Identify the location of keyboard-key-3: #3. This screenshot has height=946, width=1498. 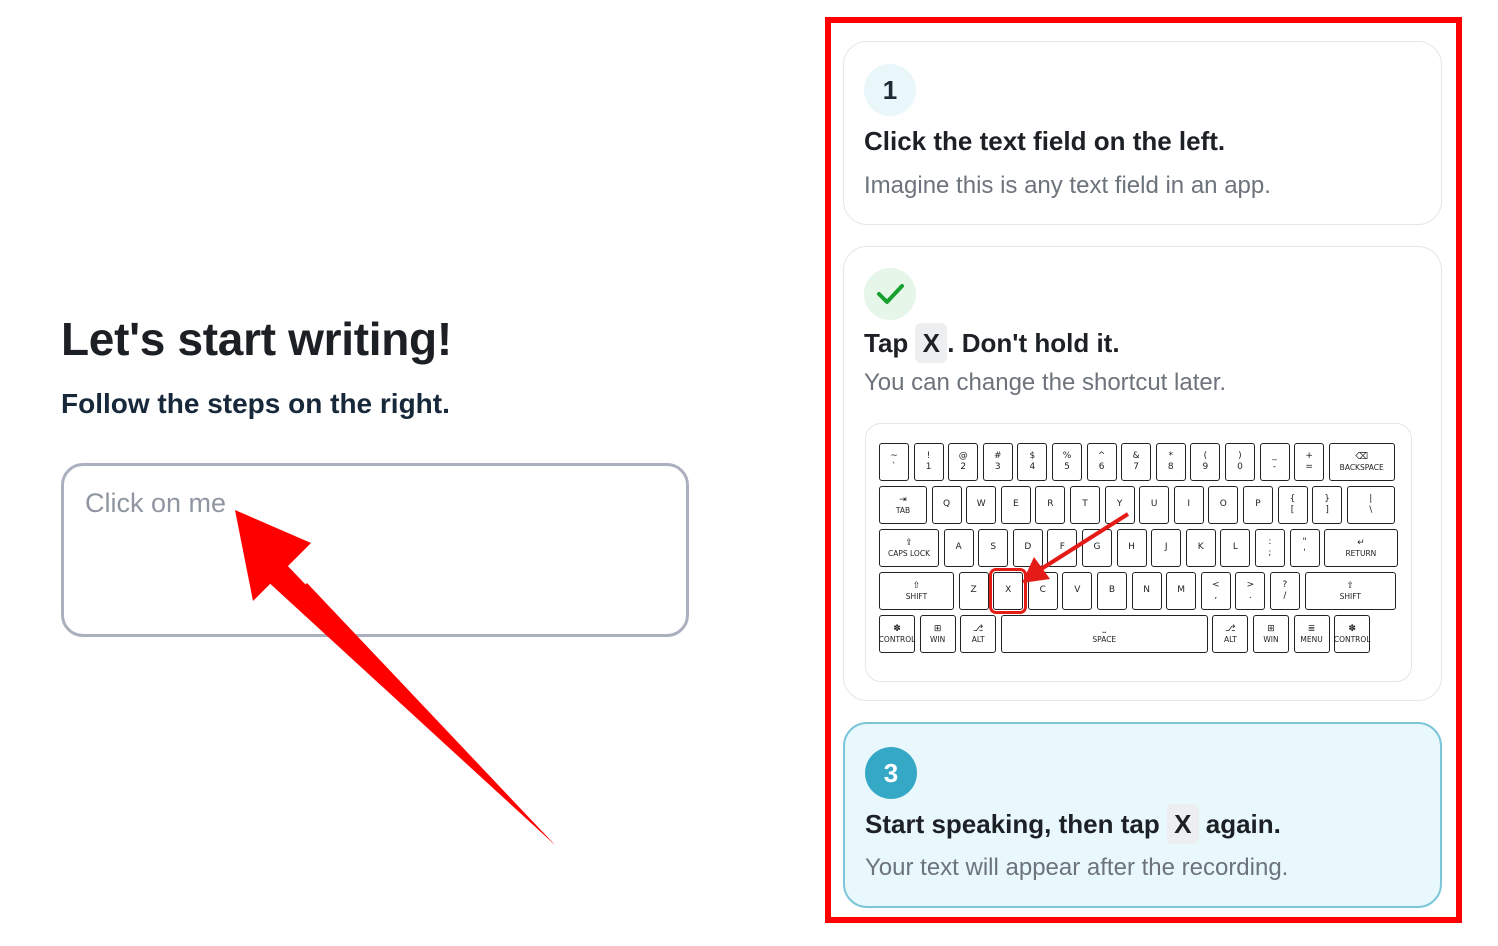
(997, 462).